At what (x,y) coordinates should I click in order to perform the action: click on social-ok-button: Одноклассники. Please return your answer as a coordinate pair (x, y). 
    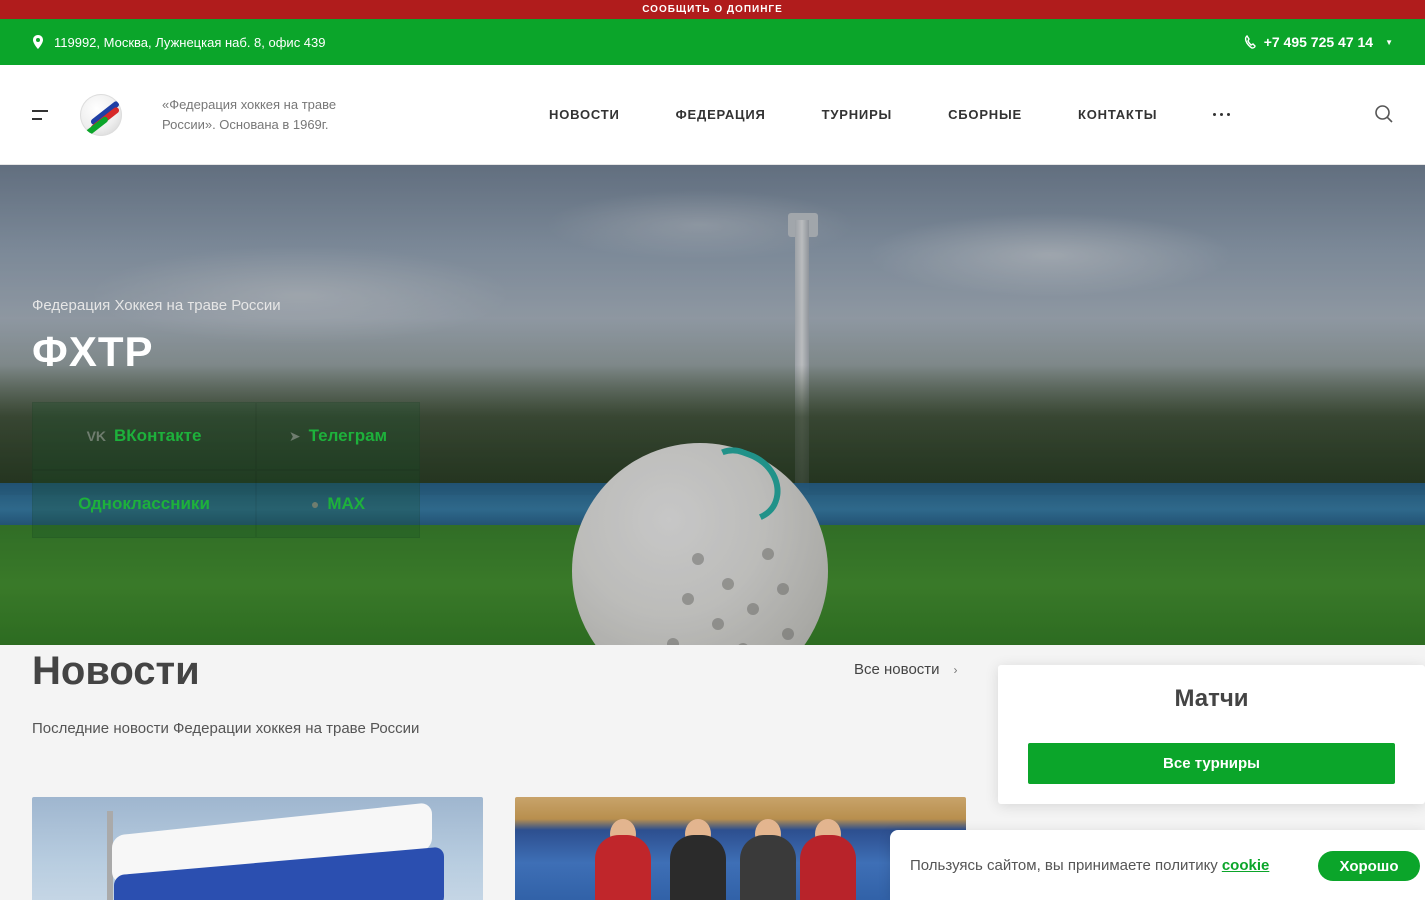
    Looking at the image, I should click on (144, 504).